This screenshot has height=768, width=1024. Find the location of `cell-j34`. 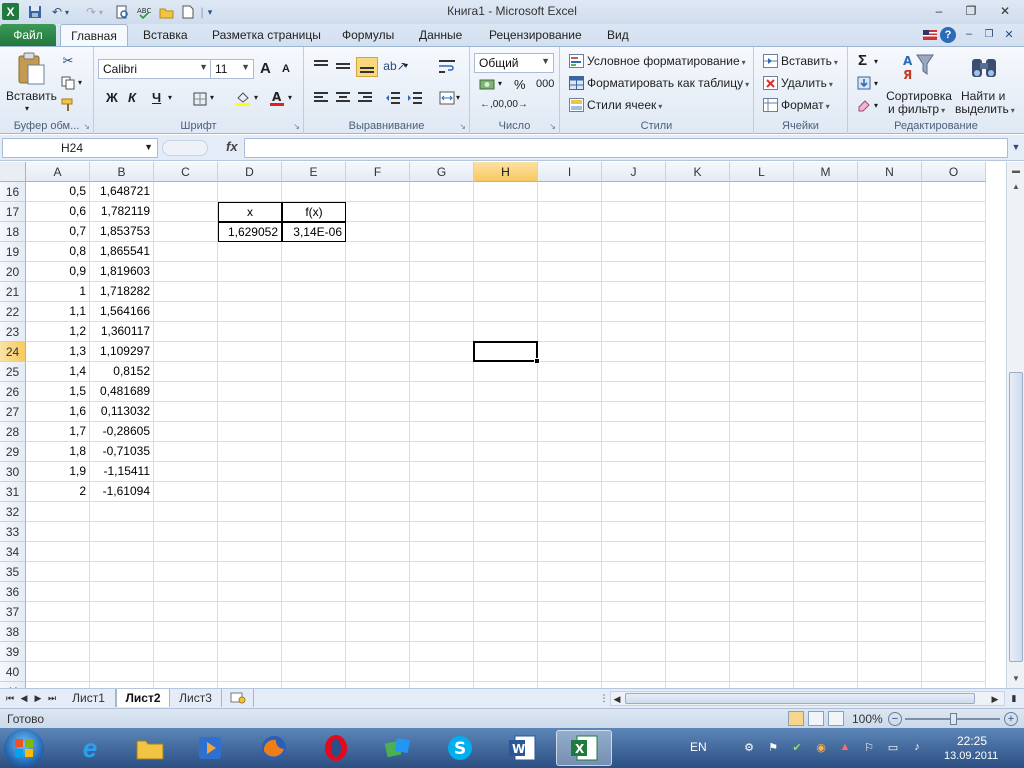

cell-j34 is located at coordinates (634, 552).